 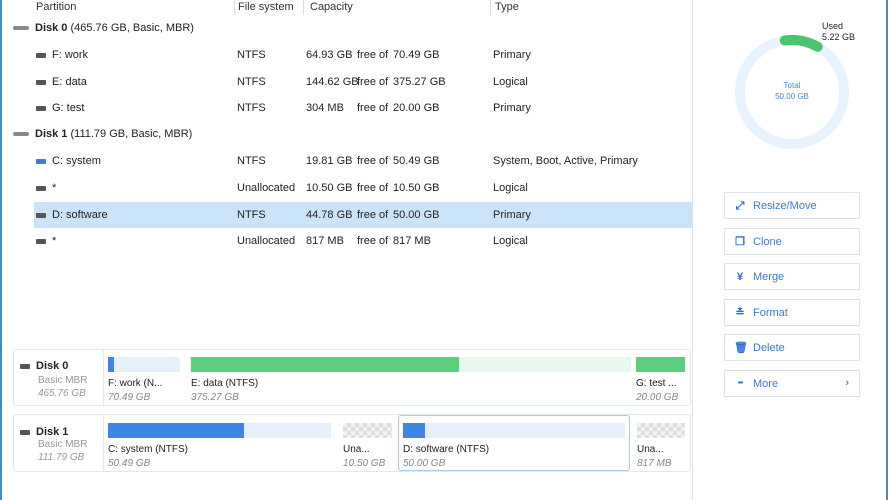 I want to click on partition-bar-size: 50.49 GB, so click(x=129, y=463).